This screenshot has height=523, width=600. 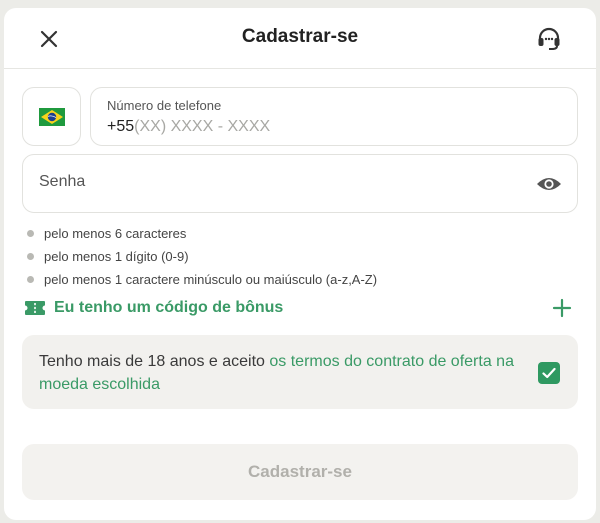 I want to click on show-password-button, so click(x=549, y=184).